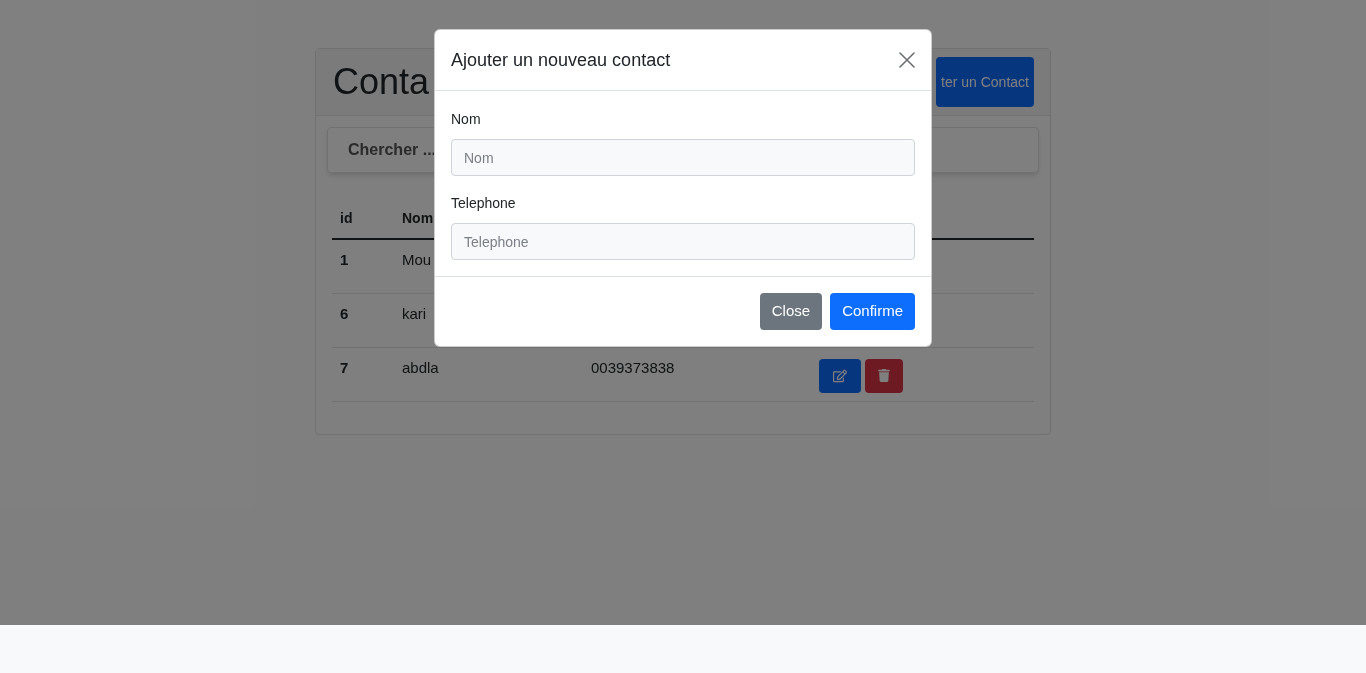 The image size is (1366, 673). What do you see at coordinates (466, 119) in the screenshot?
I see `field-label: Nom` at bounding box center [466, 119].